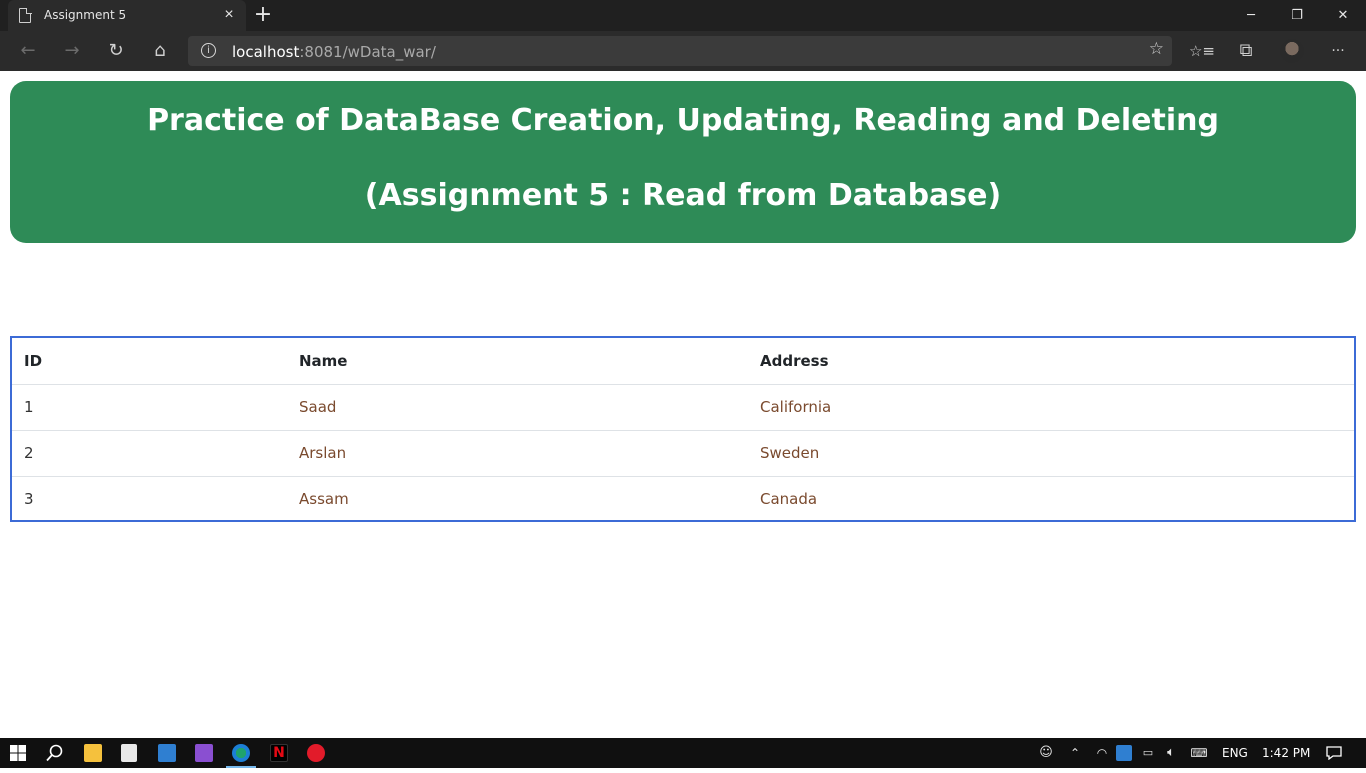 This screenshot has width=1366, height=773. Describe the element at coordinates (149, 407) in the screenshot. I see `cell-id: 1` at that location.